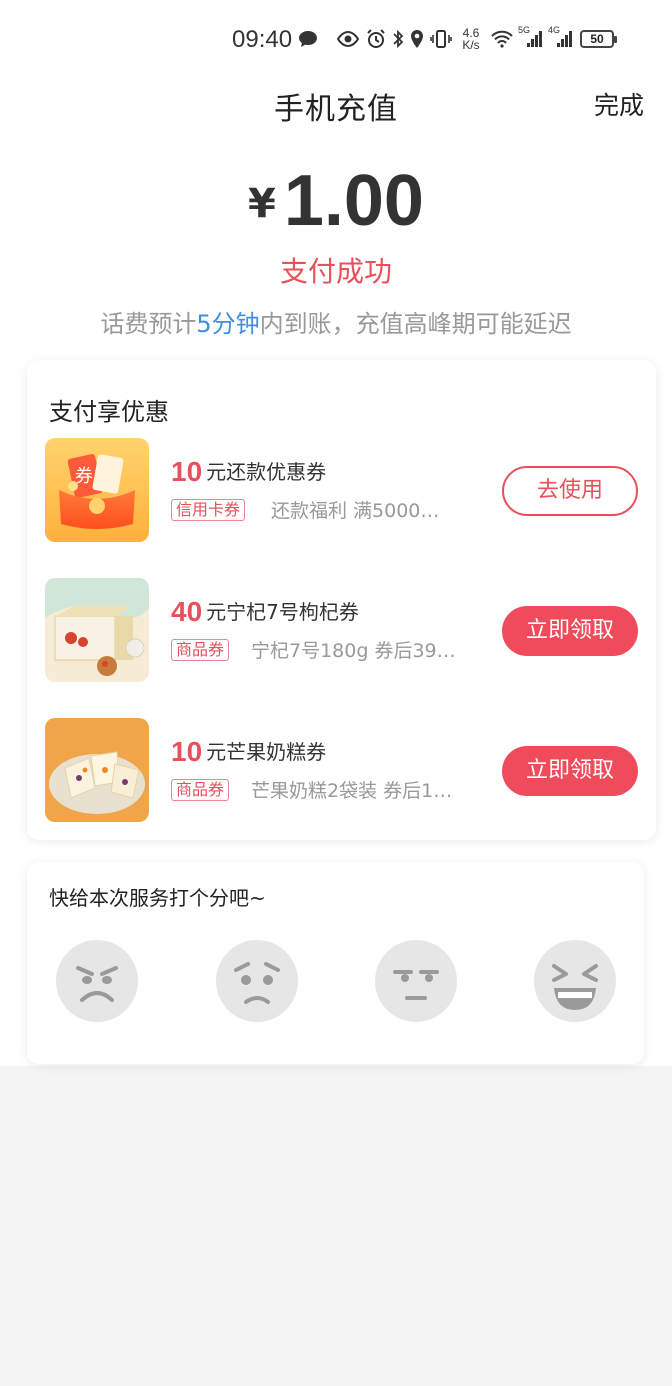  I want to click on coupon-amount: 40, so click(187, 611).